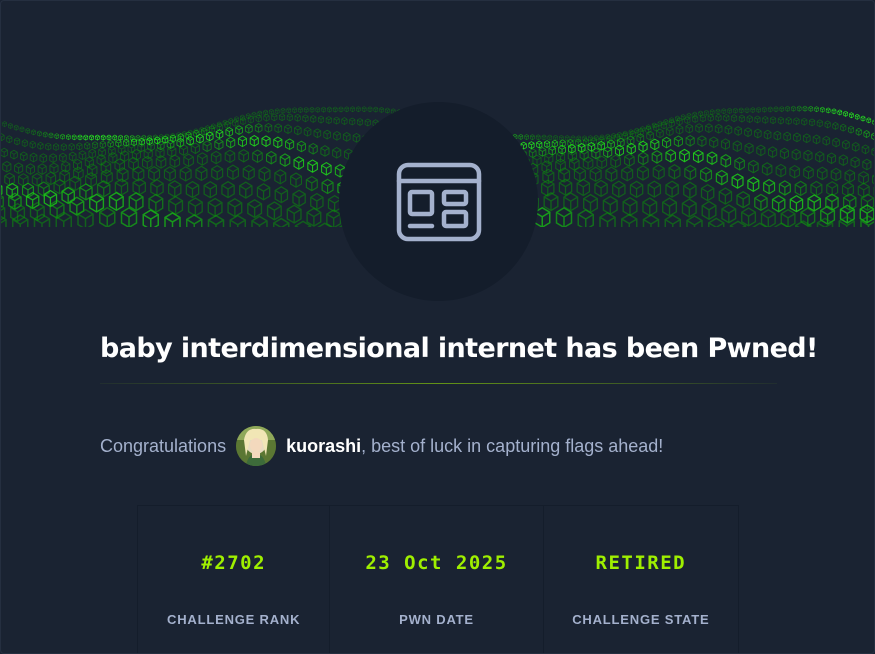 The width and height of the screenshot is (875, 654). Describe the element at coordinates (436, 619) in the screenshot. I see `stat-label: PWN DATE` at that location.